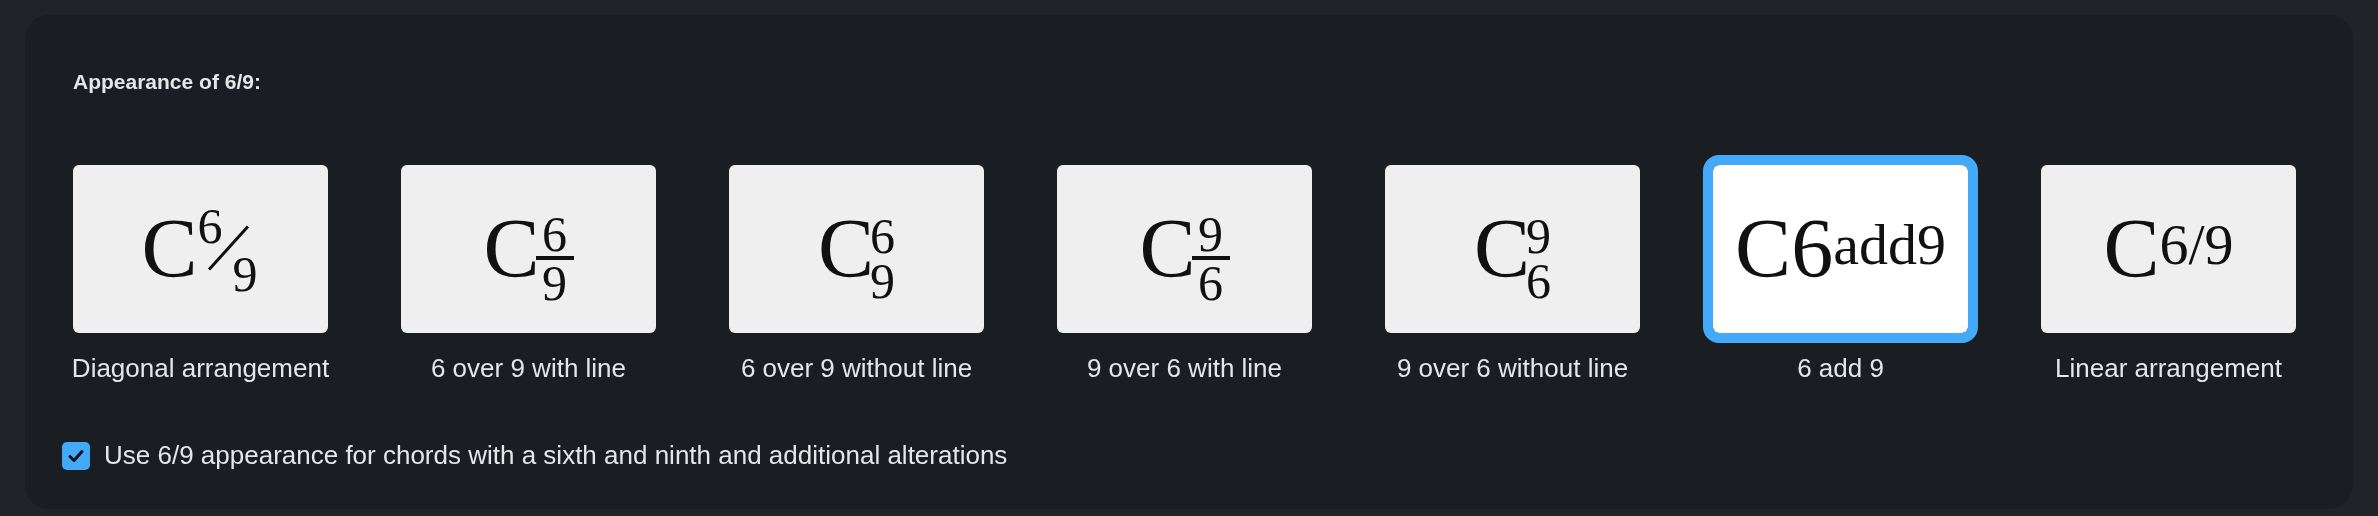 Image resolution: width=2378 pixels, height=516 pixels. I want to click on checkbox-label: Use 6/9 appearance for chords with a sixth and ninth and additional alterations, so click(556, 455).